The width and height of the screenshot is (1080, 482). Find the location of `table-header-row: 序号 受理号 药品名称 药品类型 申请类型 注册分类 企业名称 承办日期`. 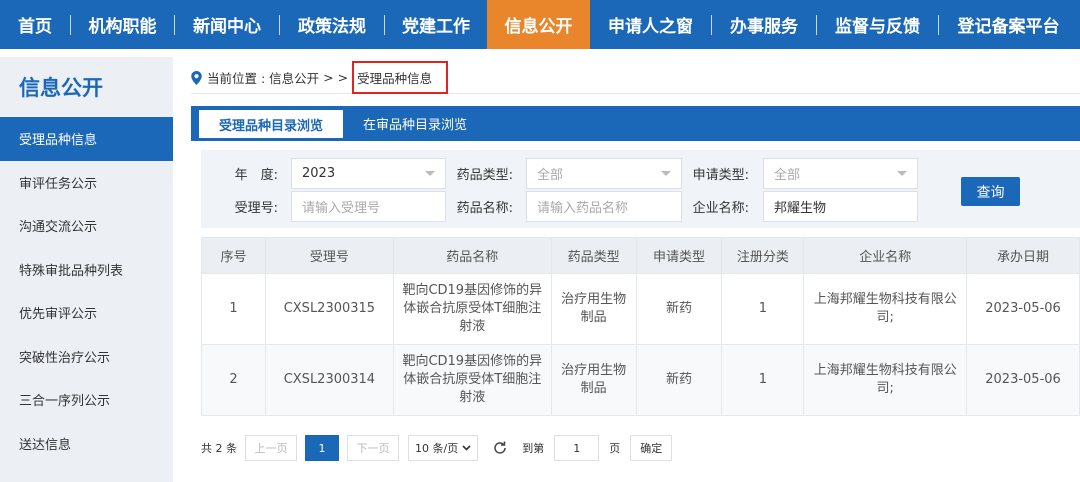

table-header-row: 序号 受理号 药品名称 药品类型 申请类型 注册分类 企业名称 承办日期 is located at coordinates (640, 255).